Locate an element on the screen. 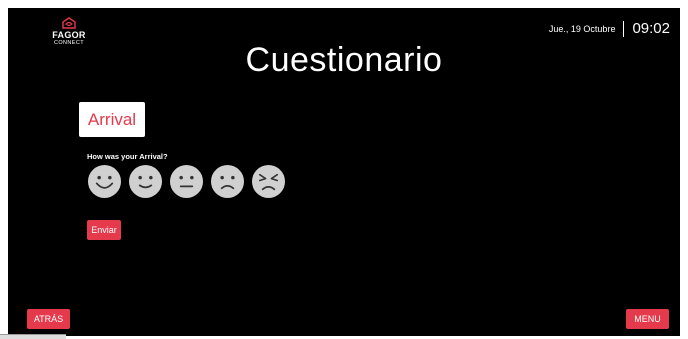 Image resolution: width=688 pixels, height=339 pixels. time-text: 09:02 is located at coordinates (651, 28).